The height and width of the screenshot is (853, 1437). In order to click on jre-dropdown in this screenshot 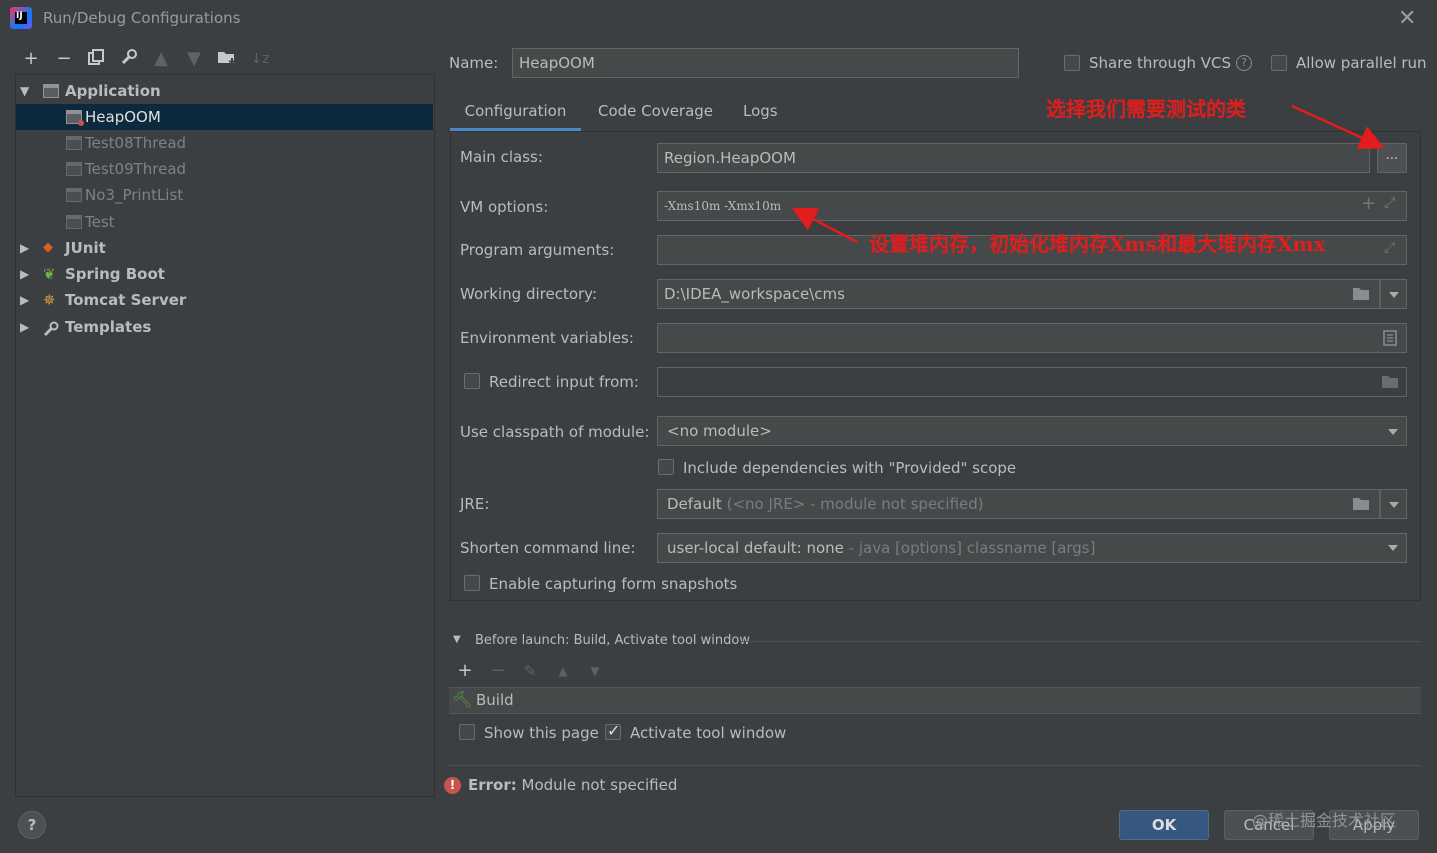, I will do `click(1393, 504)`.